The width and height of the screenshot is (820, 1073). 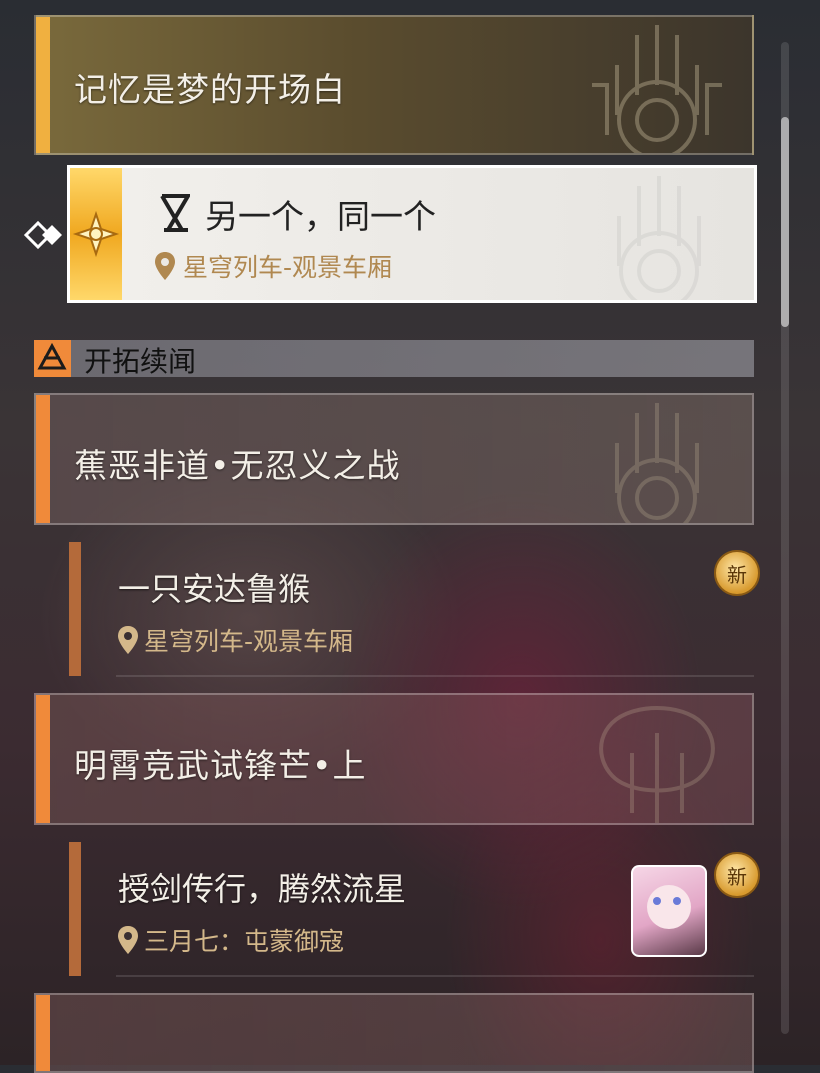 I want to click on trailblaze-icon-tile, so click(x=52, y=358).